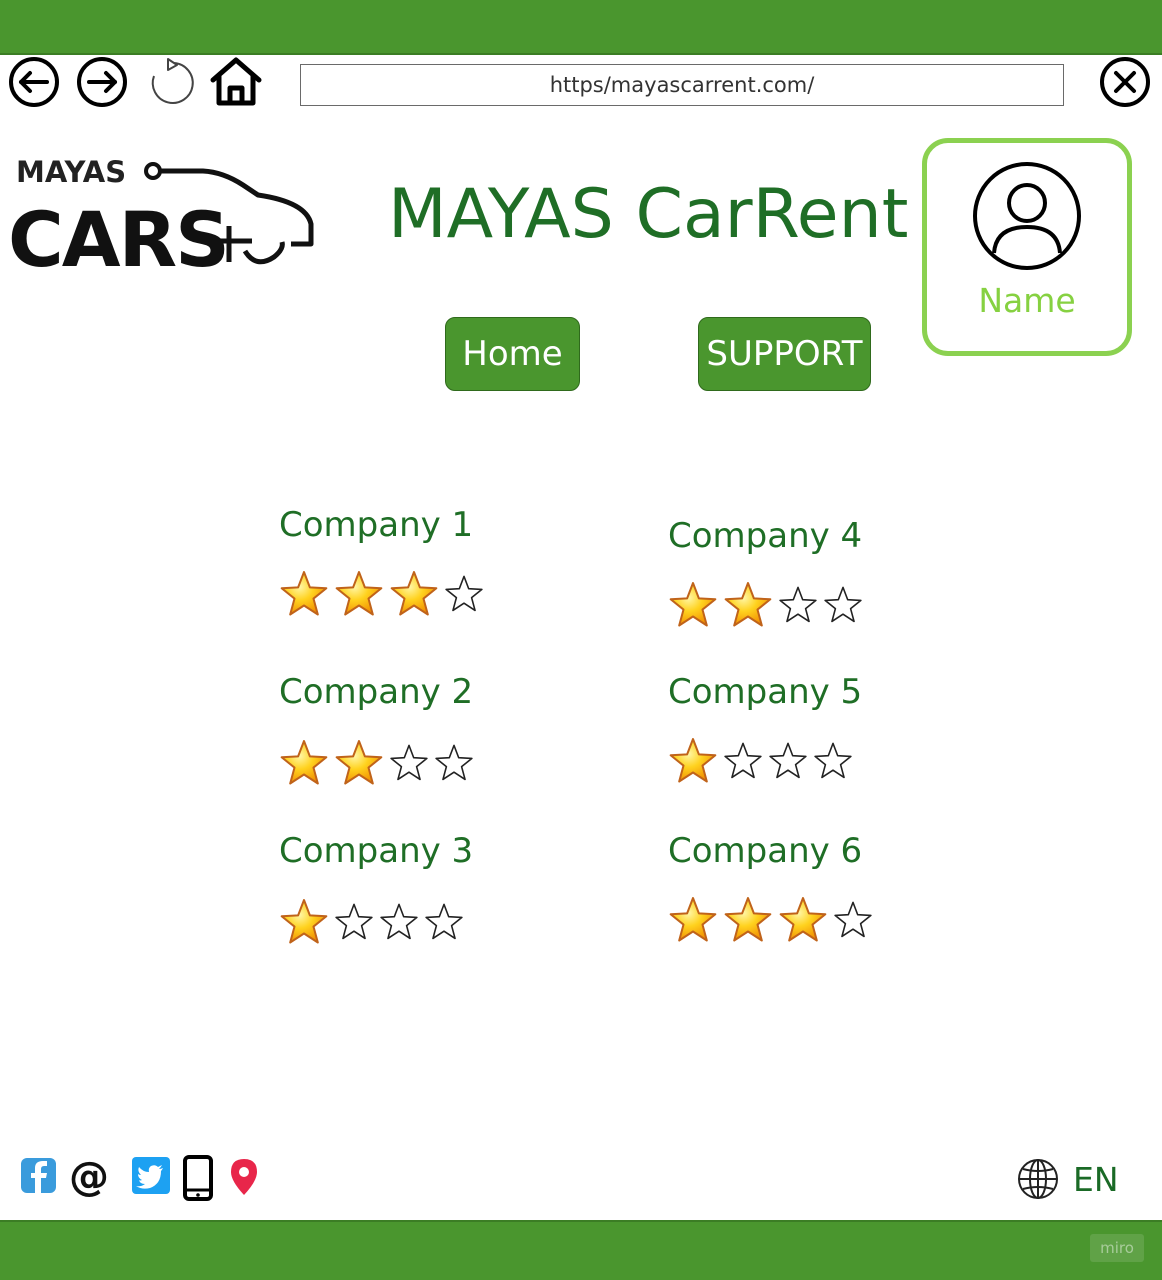  Describe the element at coordinates (581, 1250) in the screenshot. I see `bottom-bar` at that location.